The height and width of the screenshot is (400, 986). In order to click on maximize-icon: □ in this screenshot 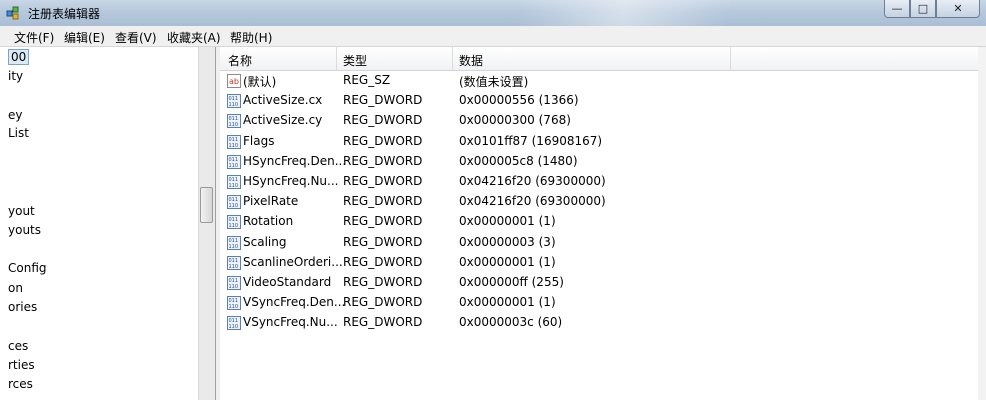, I will do `click(923, 8)`.